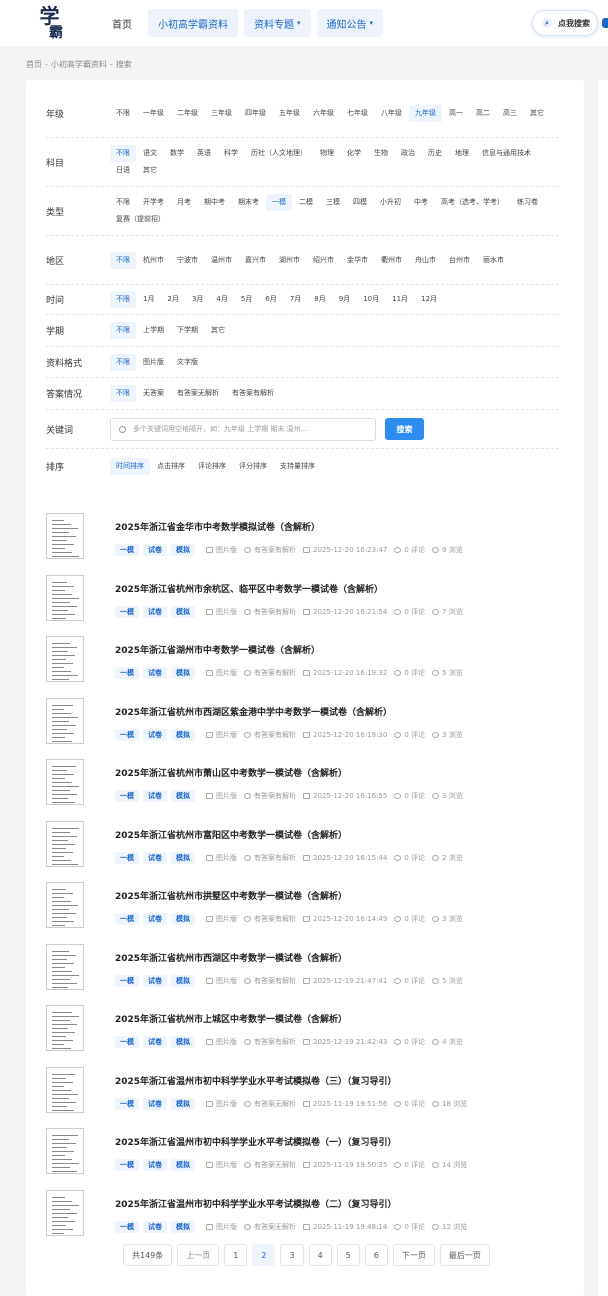 The height and width of the screenshot is (1296, 608). Describe the element at coordinates (289, 1020) in the screenshot. I see `item-title-link: 2025年浙江省杭州市上城区中考数学一模试卷（含解析）` at that location.